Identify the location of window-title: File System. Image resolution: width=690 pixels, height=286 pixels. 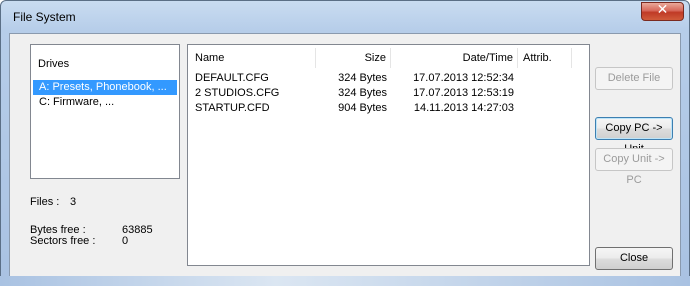
(44, 17).